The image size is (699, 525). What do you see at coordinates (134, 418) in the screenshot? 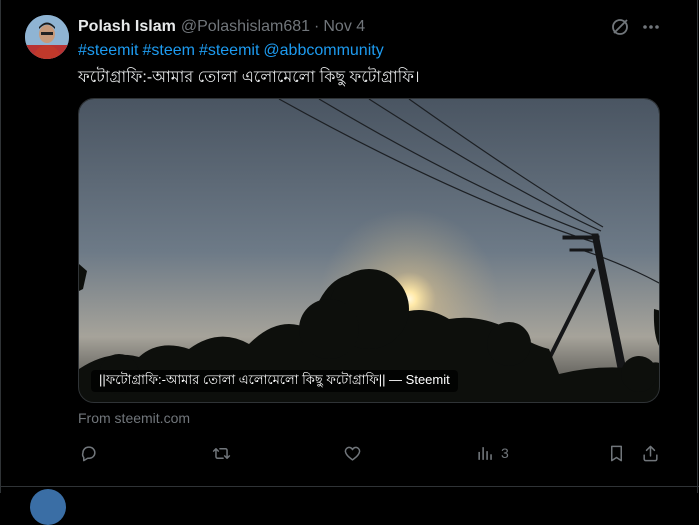
I see `card-source: From steemit.com` at bounding box center [134, 418].